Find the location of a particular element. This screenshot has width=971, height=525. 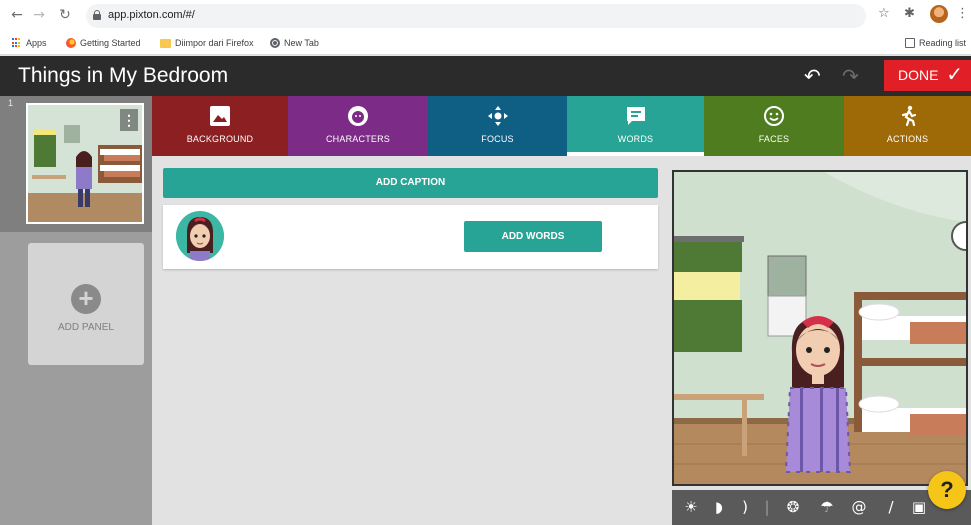

panel-sidebar: 1 ⋮ + ADD PANEL is located at coordinates (76, 310).